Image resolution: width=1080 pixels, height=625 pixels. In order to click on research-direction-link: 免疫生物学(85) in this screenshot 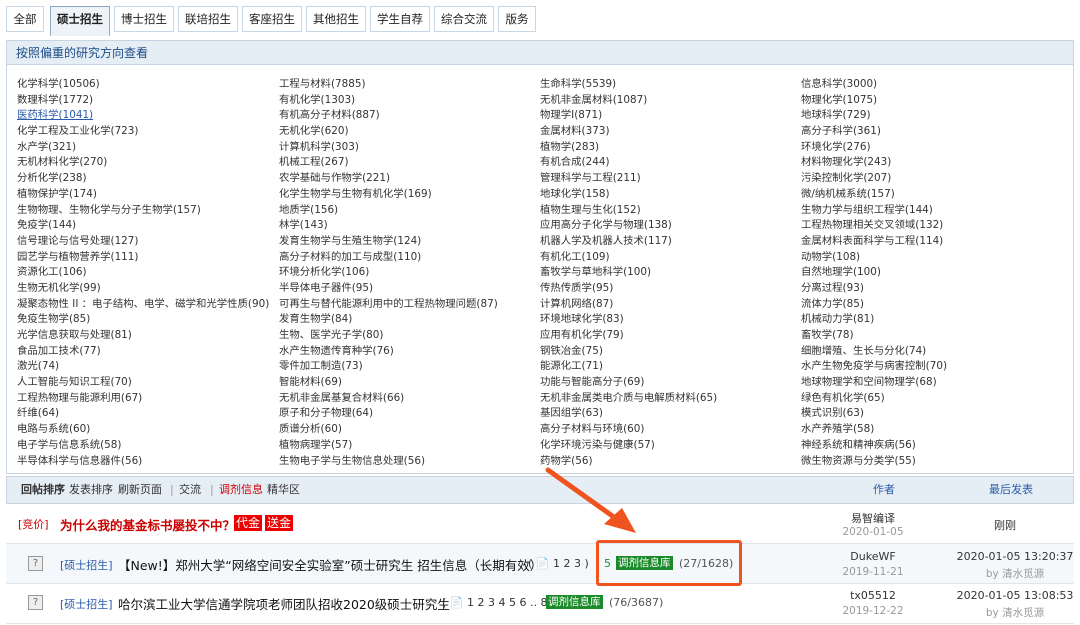, I will do `click(148, 320)`.